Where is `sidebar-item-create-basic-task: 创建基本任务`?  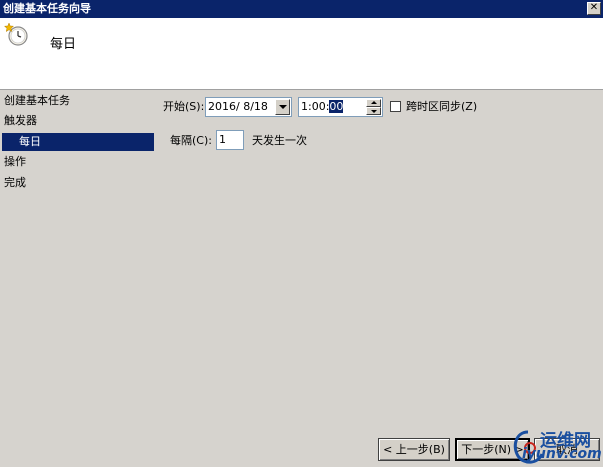
sidebar-item-create-basic-task: 创建基本任务 is located at coordinates (37, 101).